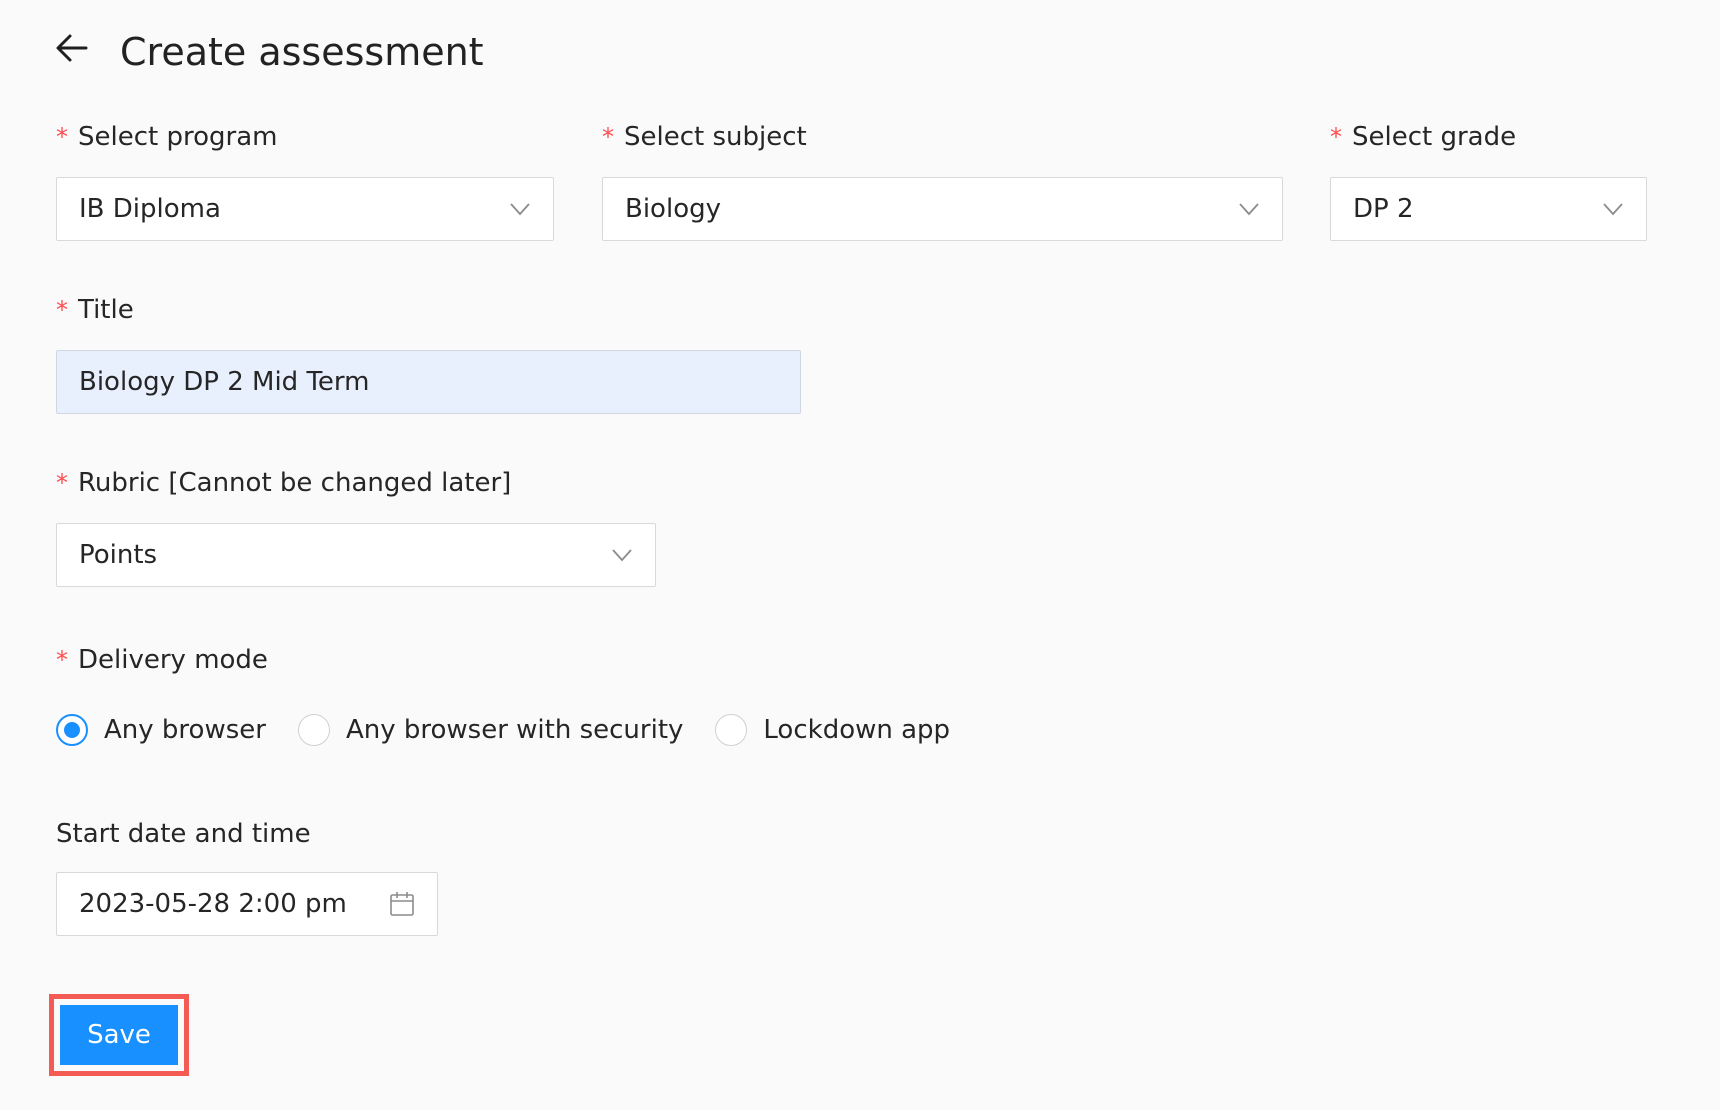 The image size is (1720, 1110). Describe the element at coordinates (173, 660) in the screenshot. I see `delivery-label-text: Delivery mode` at that location.